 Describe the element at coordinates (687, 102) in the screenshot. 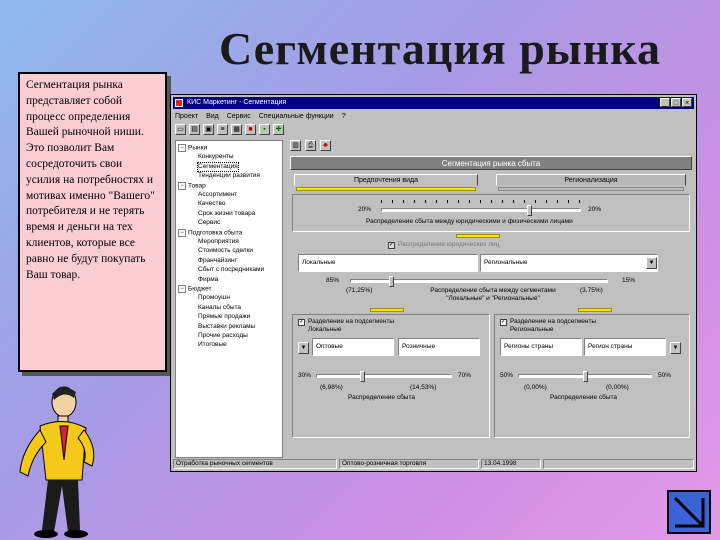

I see `close-button: ×` at that location.